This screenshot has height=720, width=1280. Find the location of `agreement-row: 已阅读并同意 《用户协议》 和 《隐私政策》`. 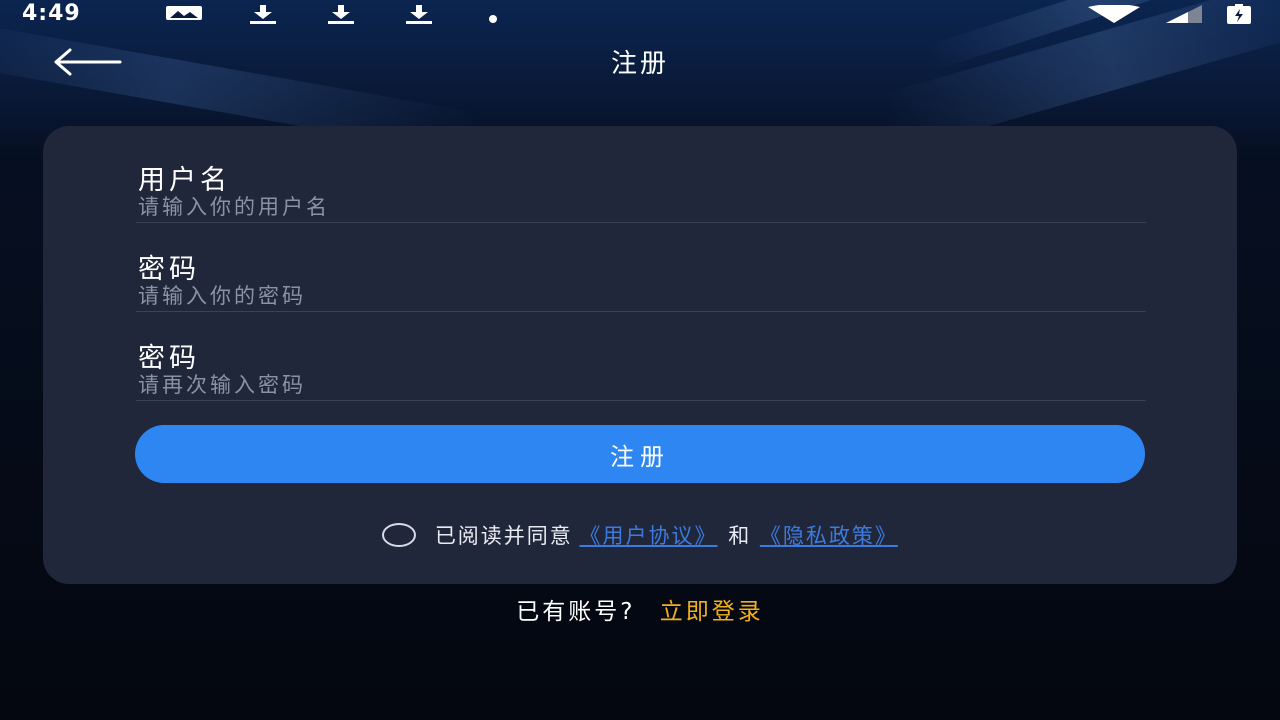

agreement-row: 已阅读并同意 《用户协议》 和 《隐私政策》 is located at coordinates (640, 535).